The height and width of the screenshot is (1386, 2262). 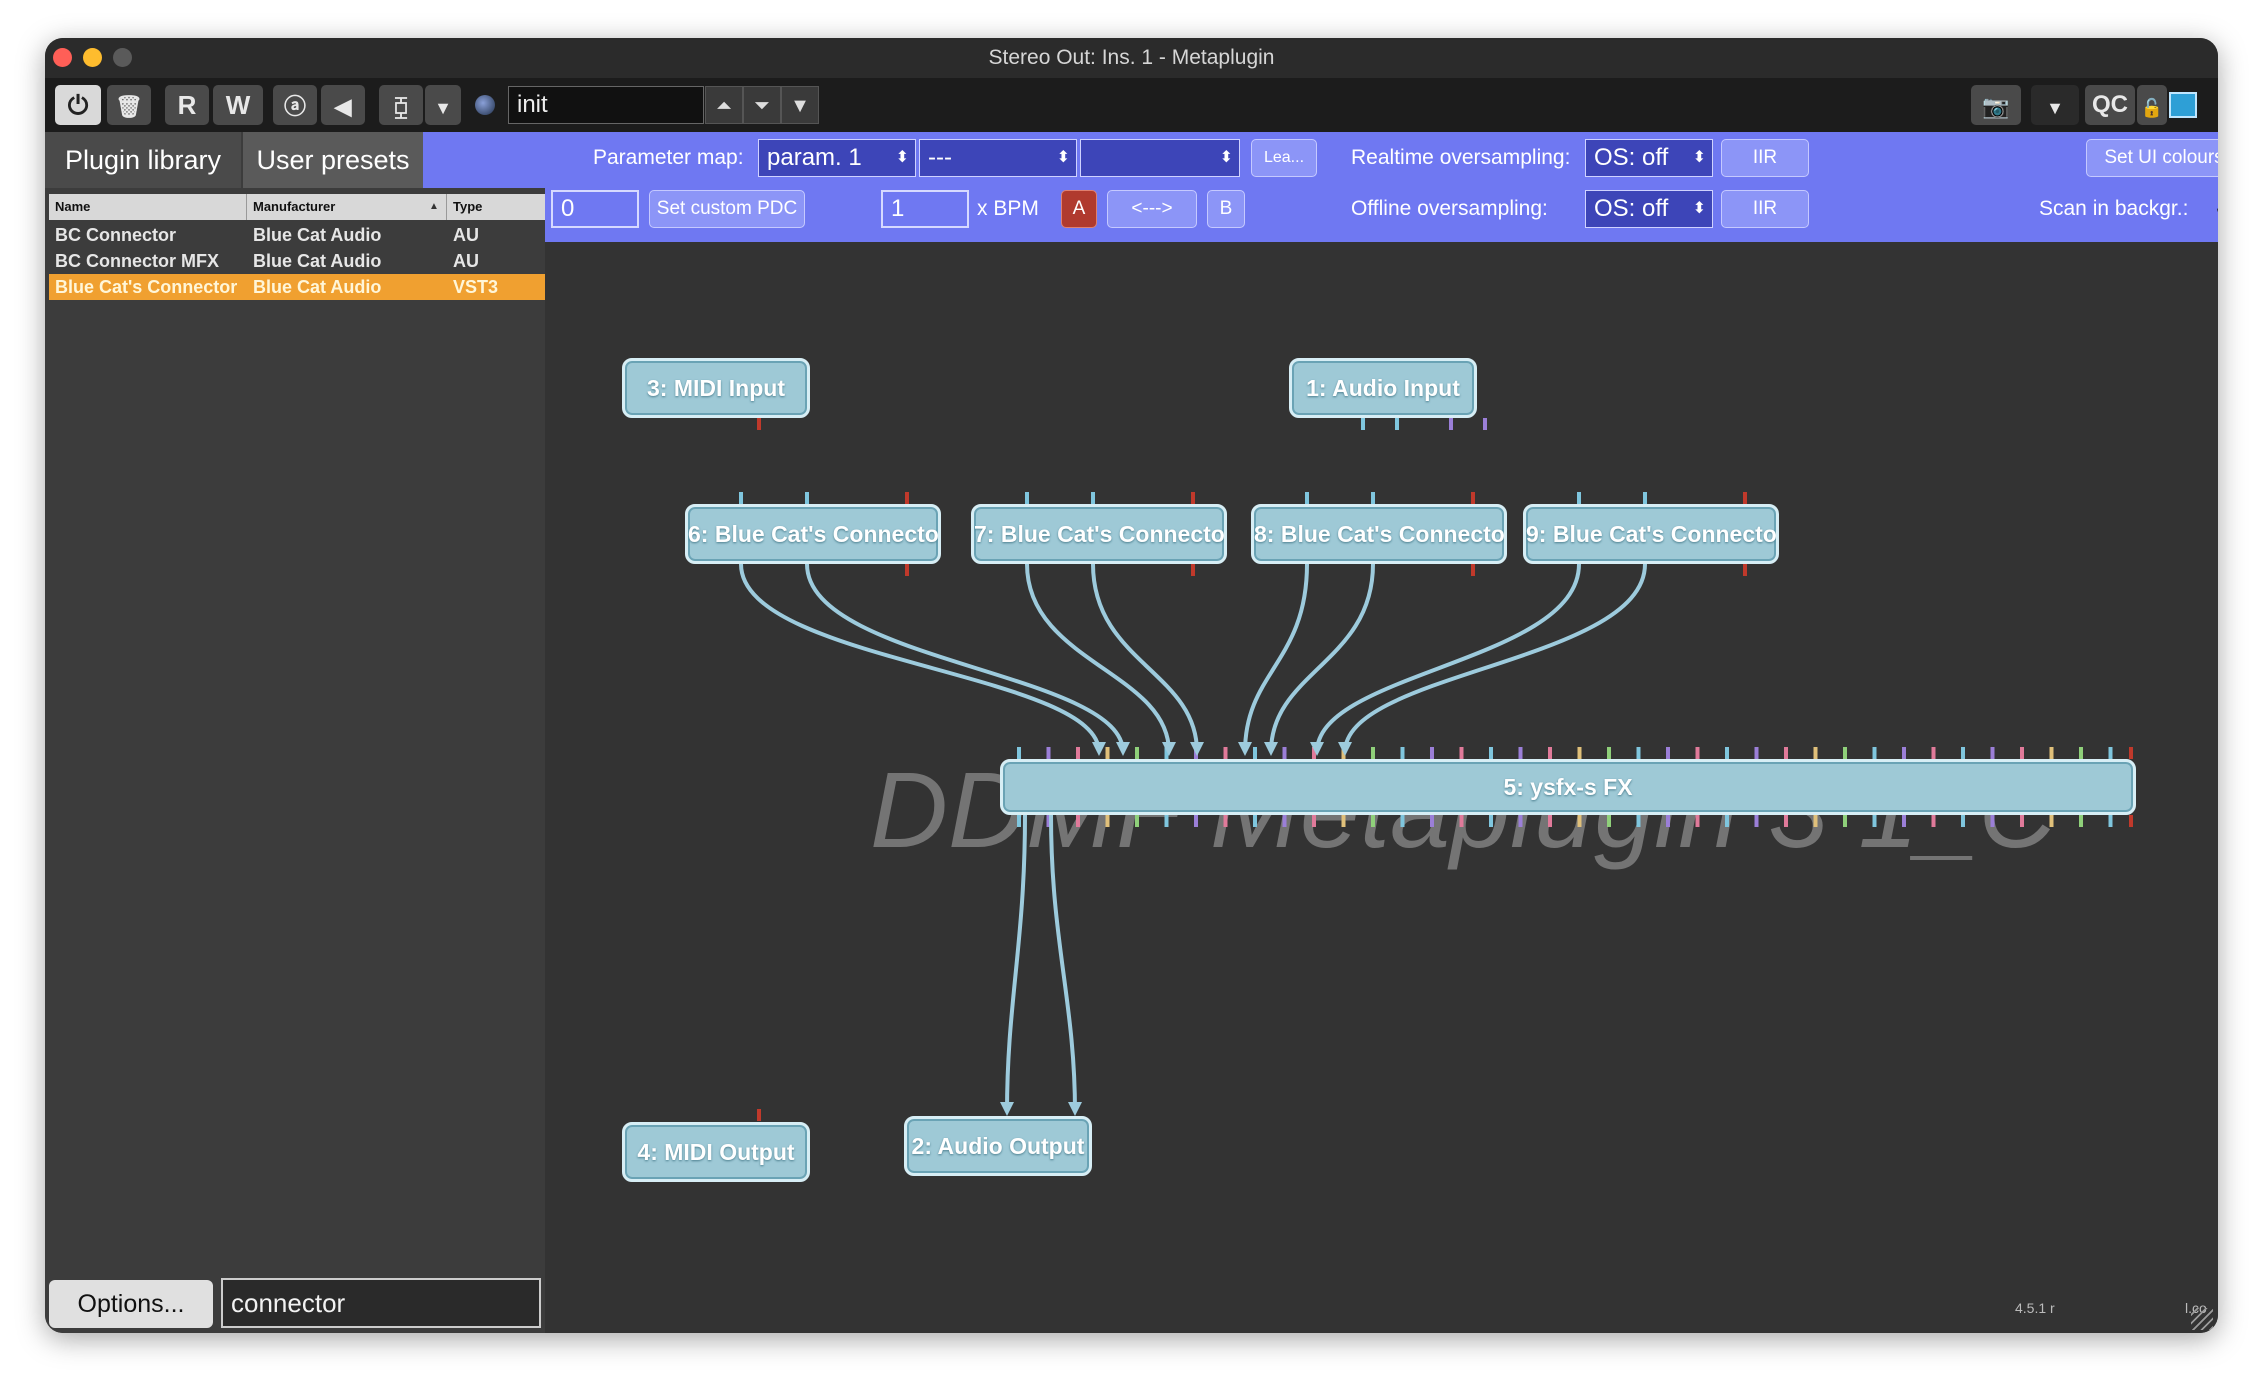 I want to click on down-arrow-icon: ⏷, so click(x=762, y=106).